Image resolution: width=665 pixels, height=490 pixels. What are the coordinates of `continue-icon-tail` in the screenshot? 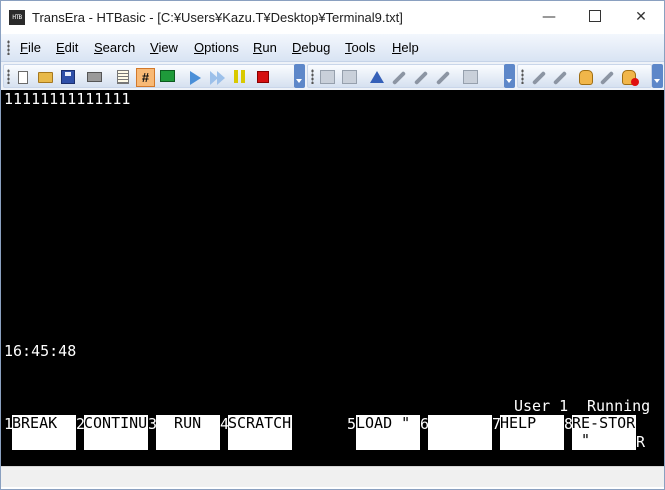 It's located at (221, 78).